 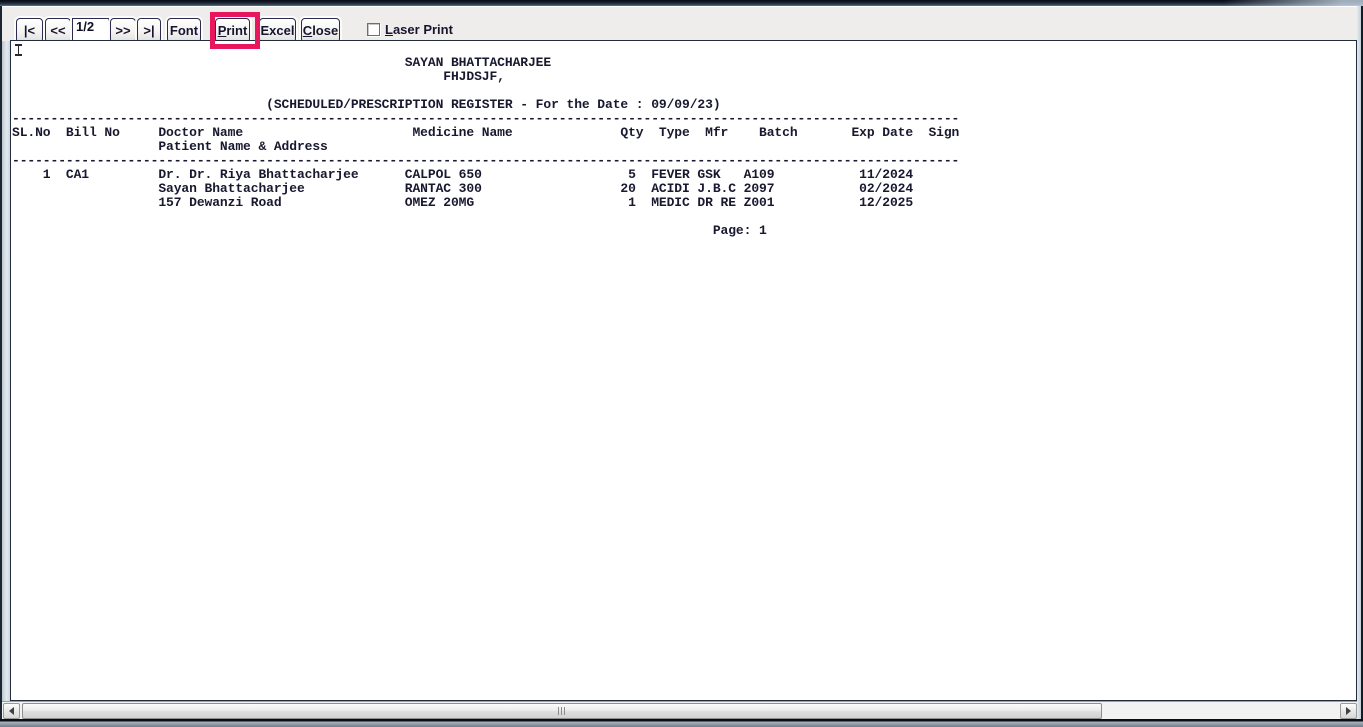 I want to click on laser-print-label-rest: aser Print, so click(x=422, y=29).